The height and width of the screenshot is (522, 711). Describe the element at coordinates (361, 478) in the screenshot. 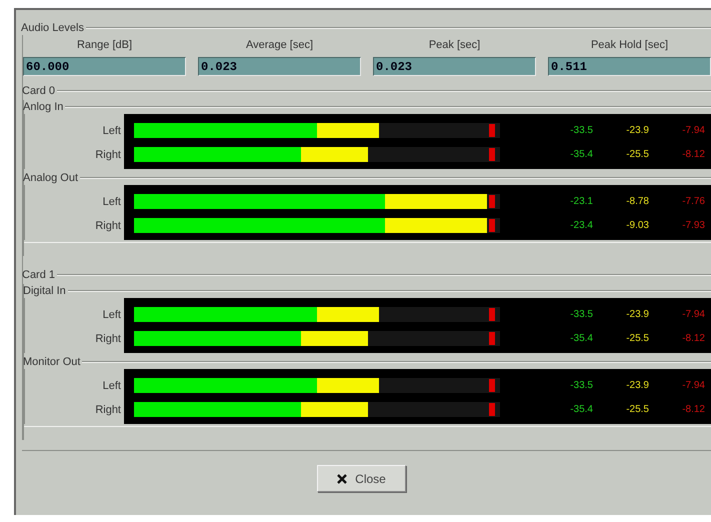

I see `close-button: Close` at that location.